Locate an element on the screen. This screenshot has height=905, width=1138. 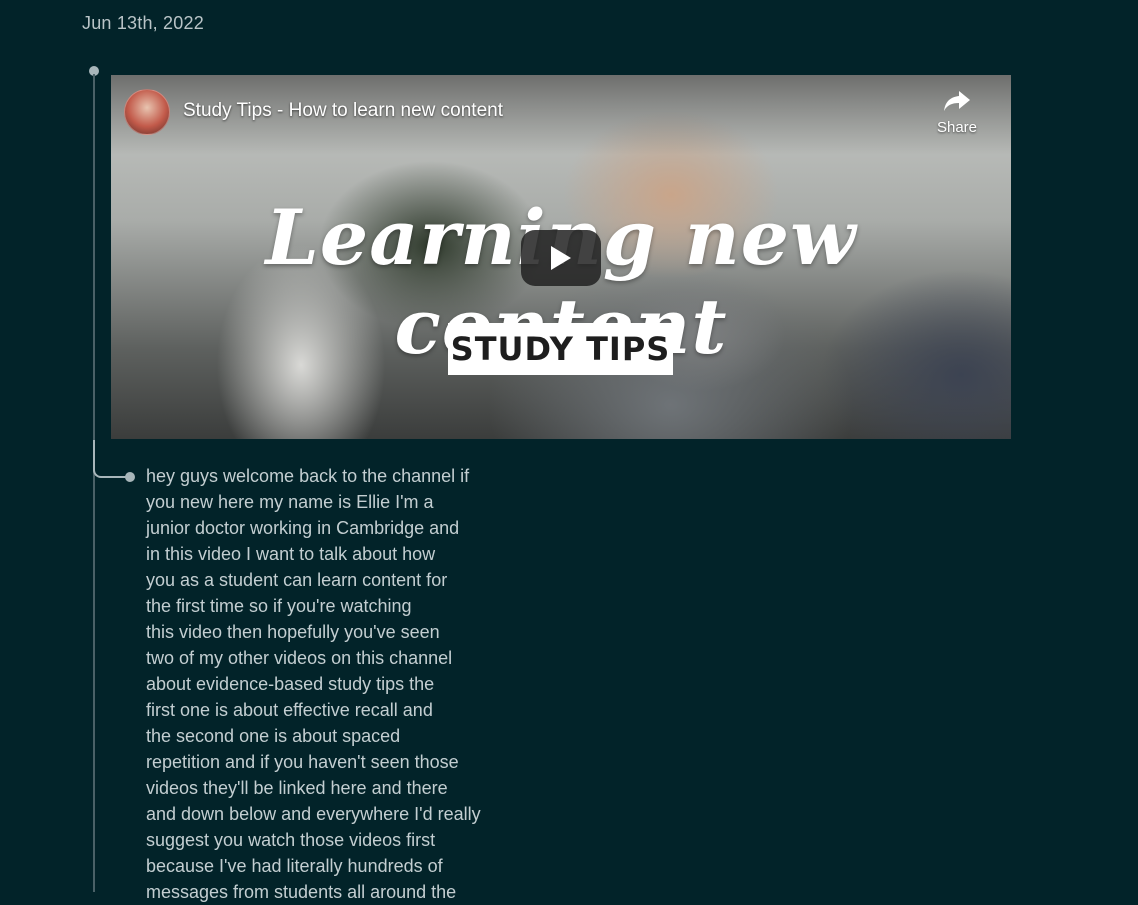
transcript-line: the second one is about spaced is located at coordinates (273, 736).